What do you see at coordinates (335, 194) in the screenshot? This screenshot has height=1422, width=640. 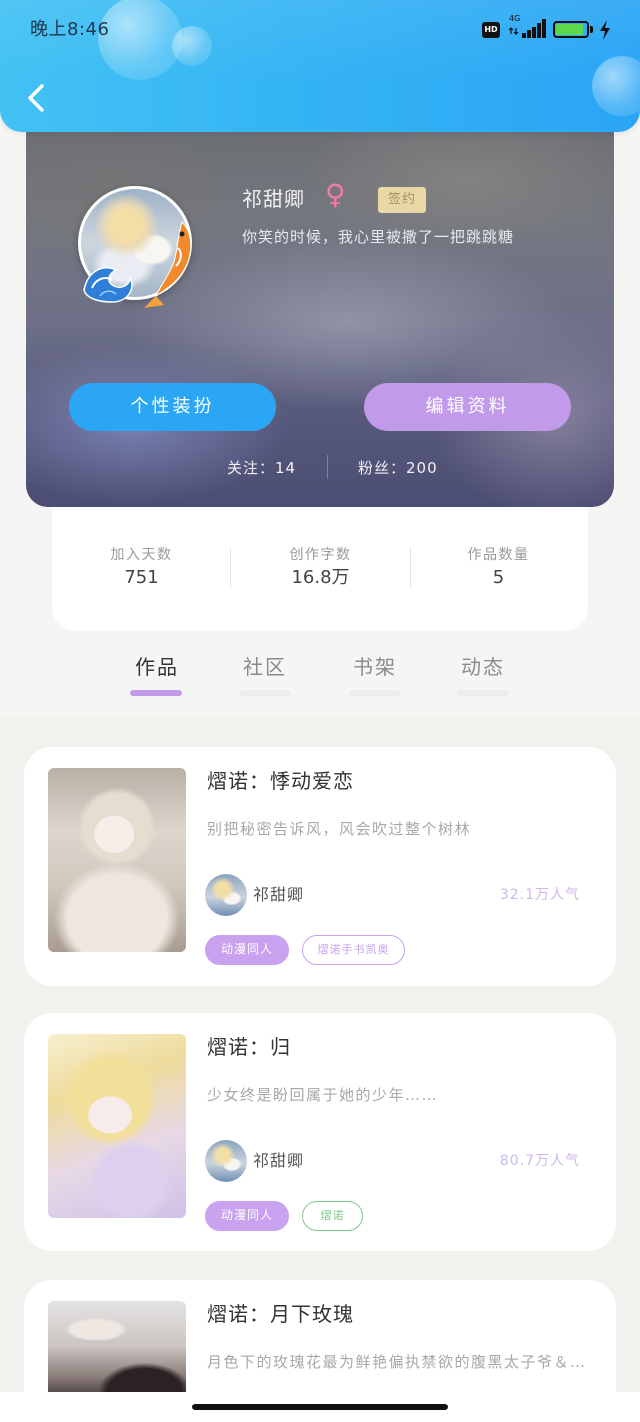 I see `female-icon: ♀` at bounding box center [335, 194].